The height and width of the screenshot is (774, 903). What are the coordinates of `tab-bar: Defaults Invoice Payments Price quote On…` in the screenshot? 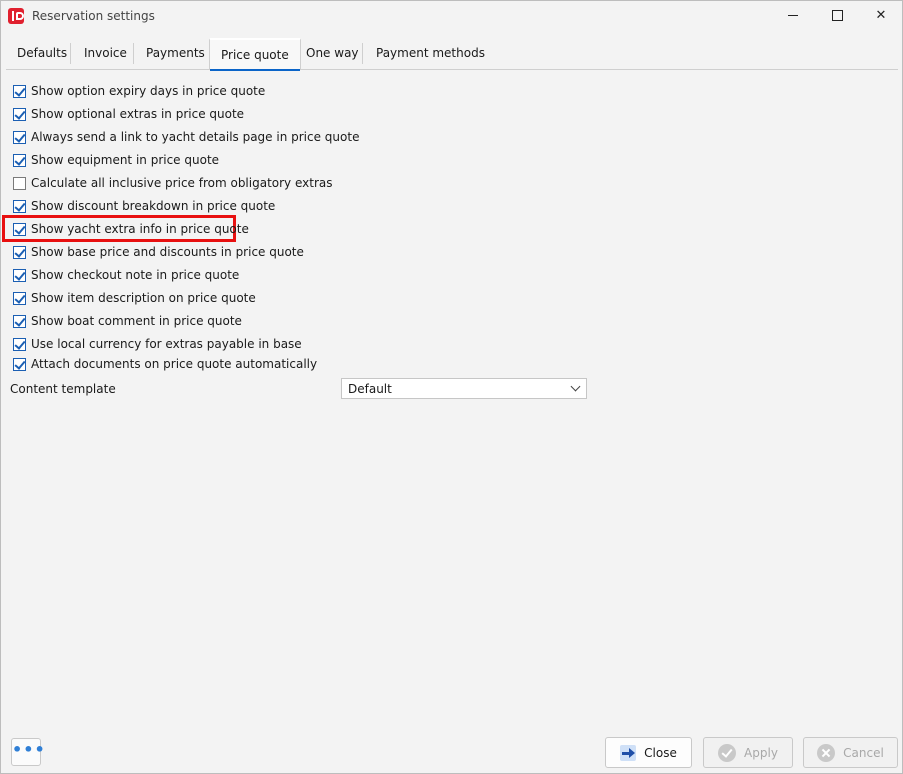 It's located at (452, 54).